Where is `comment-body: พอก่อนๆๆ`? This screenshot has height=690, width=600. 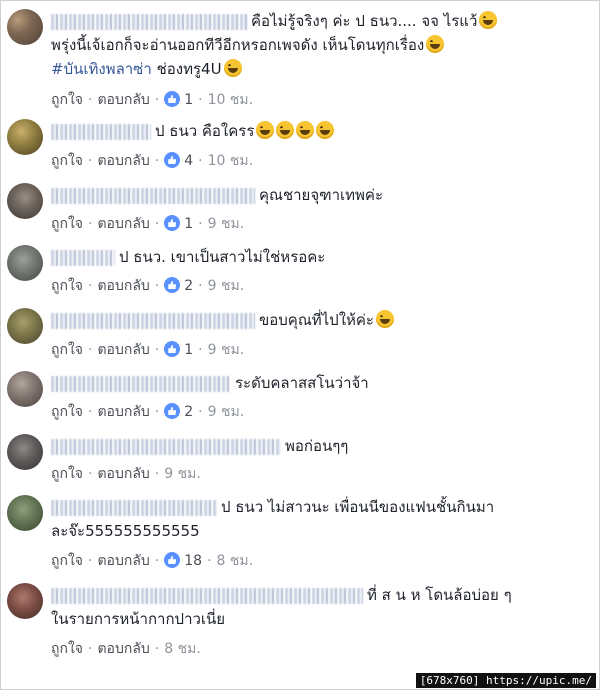 comment-body: พอก่อนๆๆ is located at coordinates (323, 446).